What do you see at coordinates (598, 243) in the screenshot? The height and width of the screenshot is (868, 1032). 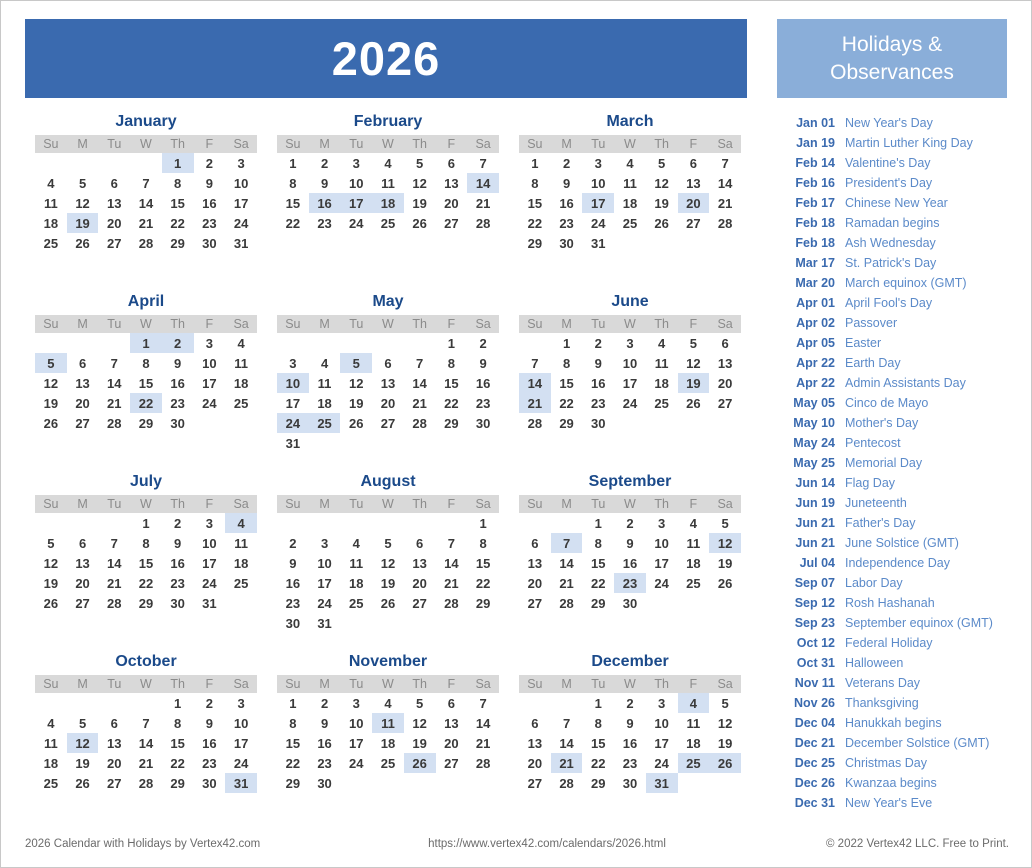 I see `day-cell: 31` at bounding box center [598, 243].